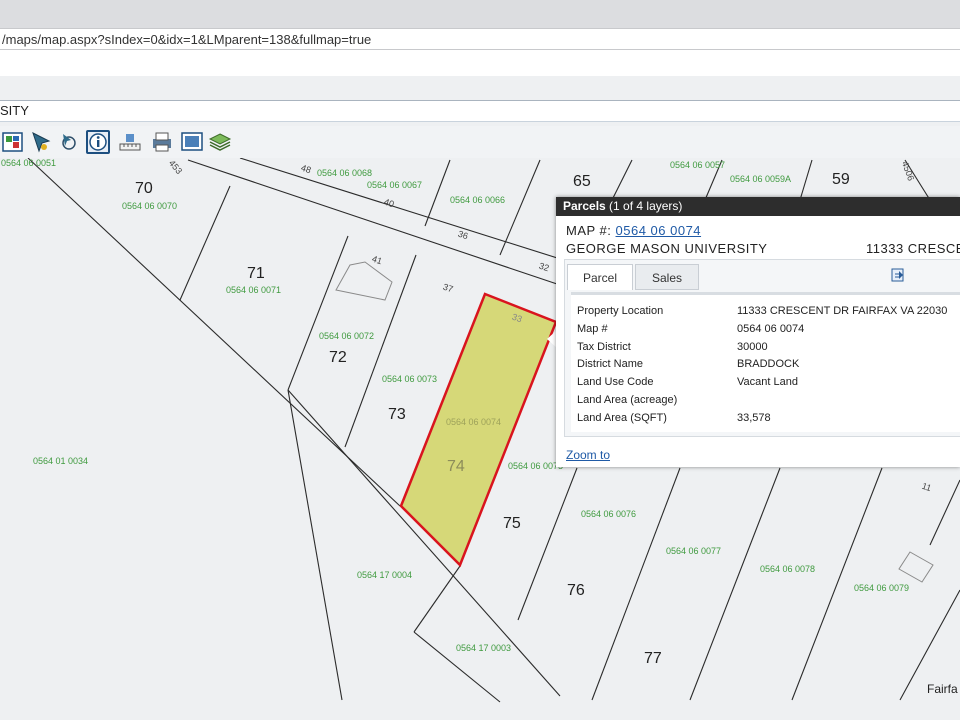  I want to click on attr-value: 33,578, so click(754, 418).